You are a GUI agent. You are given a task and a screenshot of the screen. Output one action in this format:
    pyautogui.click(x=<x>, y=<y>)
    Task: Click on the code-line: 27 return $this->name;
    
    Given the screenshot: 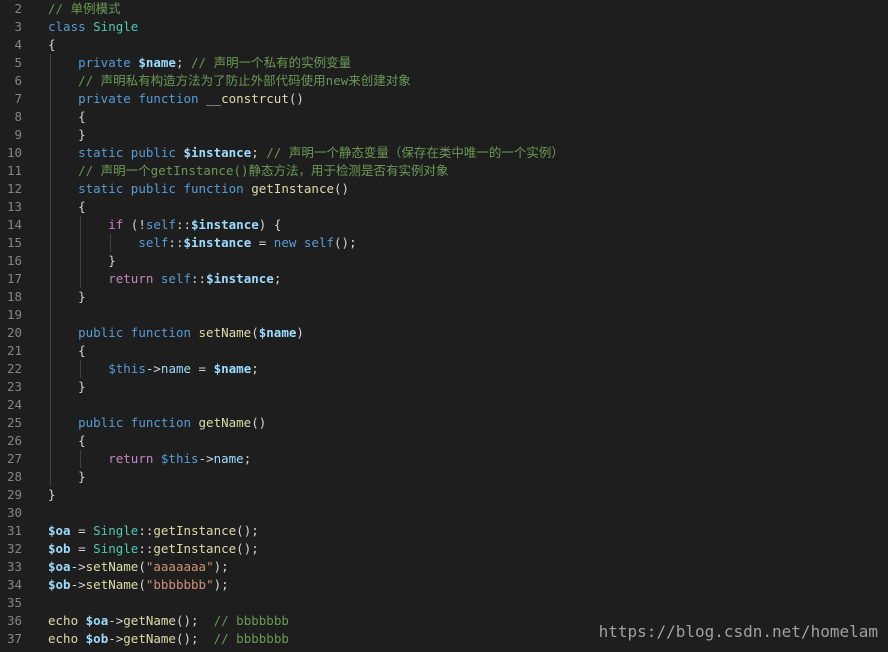 What is the action you would take?
    pyautogui.click(x=444, y=459)
    